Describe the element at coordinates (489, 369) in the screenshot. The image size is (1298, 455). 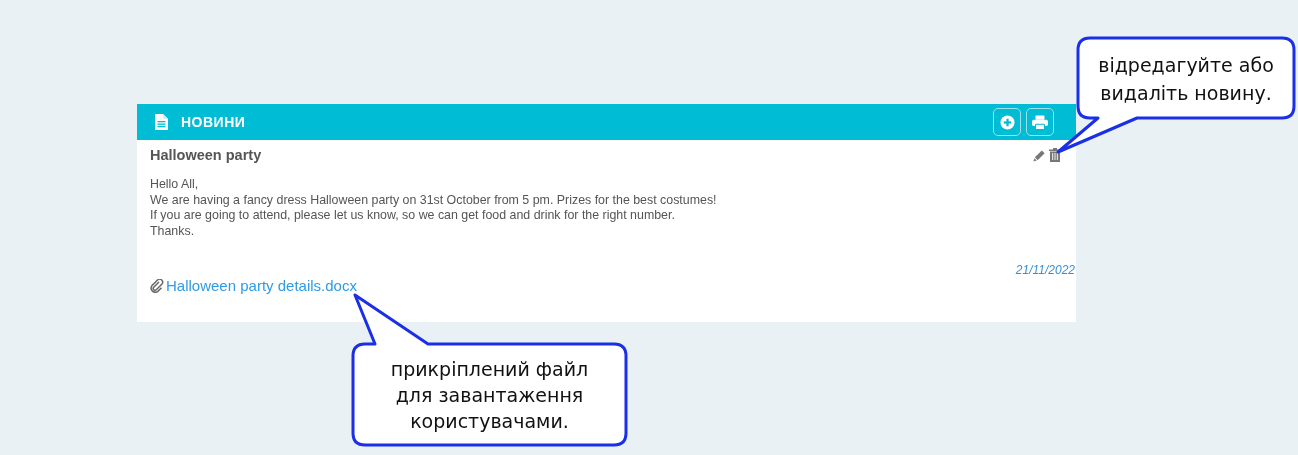
I see `callout-text: прикріплений файл` at that location.